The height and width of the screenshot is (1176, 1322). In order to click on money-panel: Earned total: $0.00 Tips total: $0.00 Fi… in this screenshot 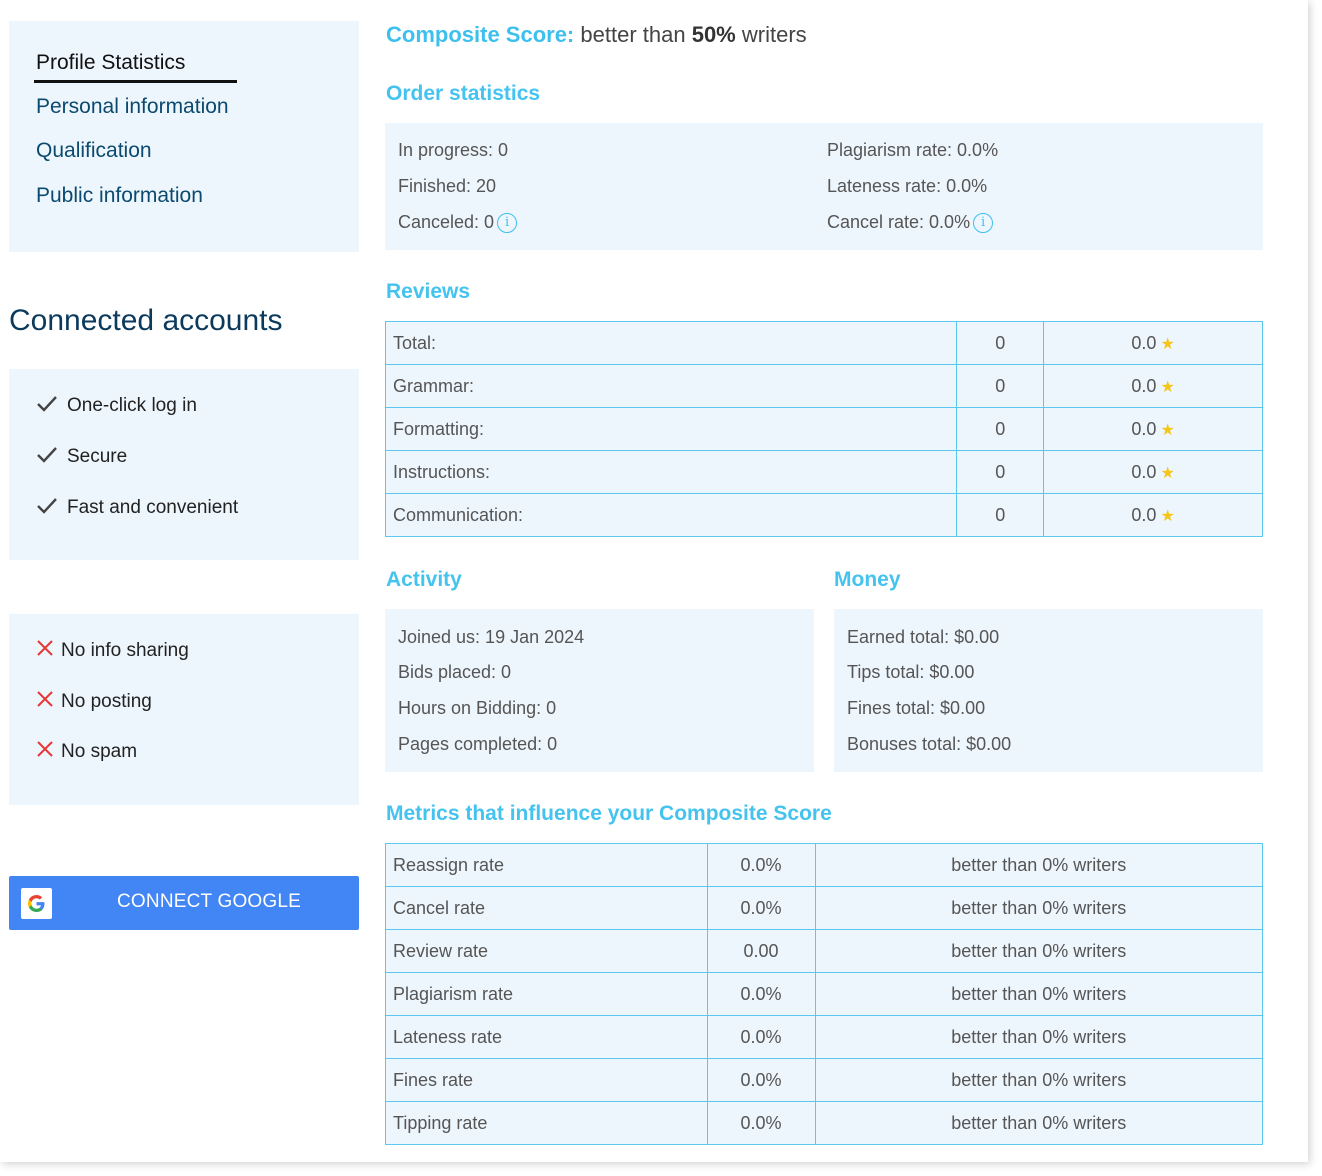, I will do `click(1048, 690)`.